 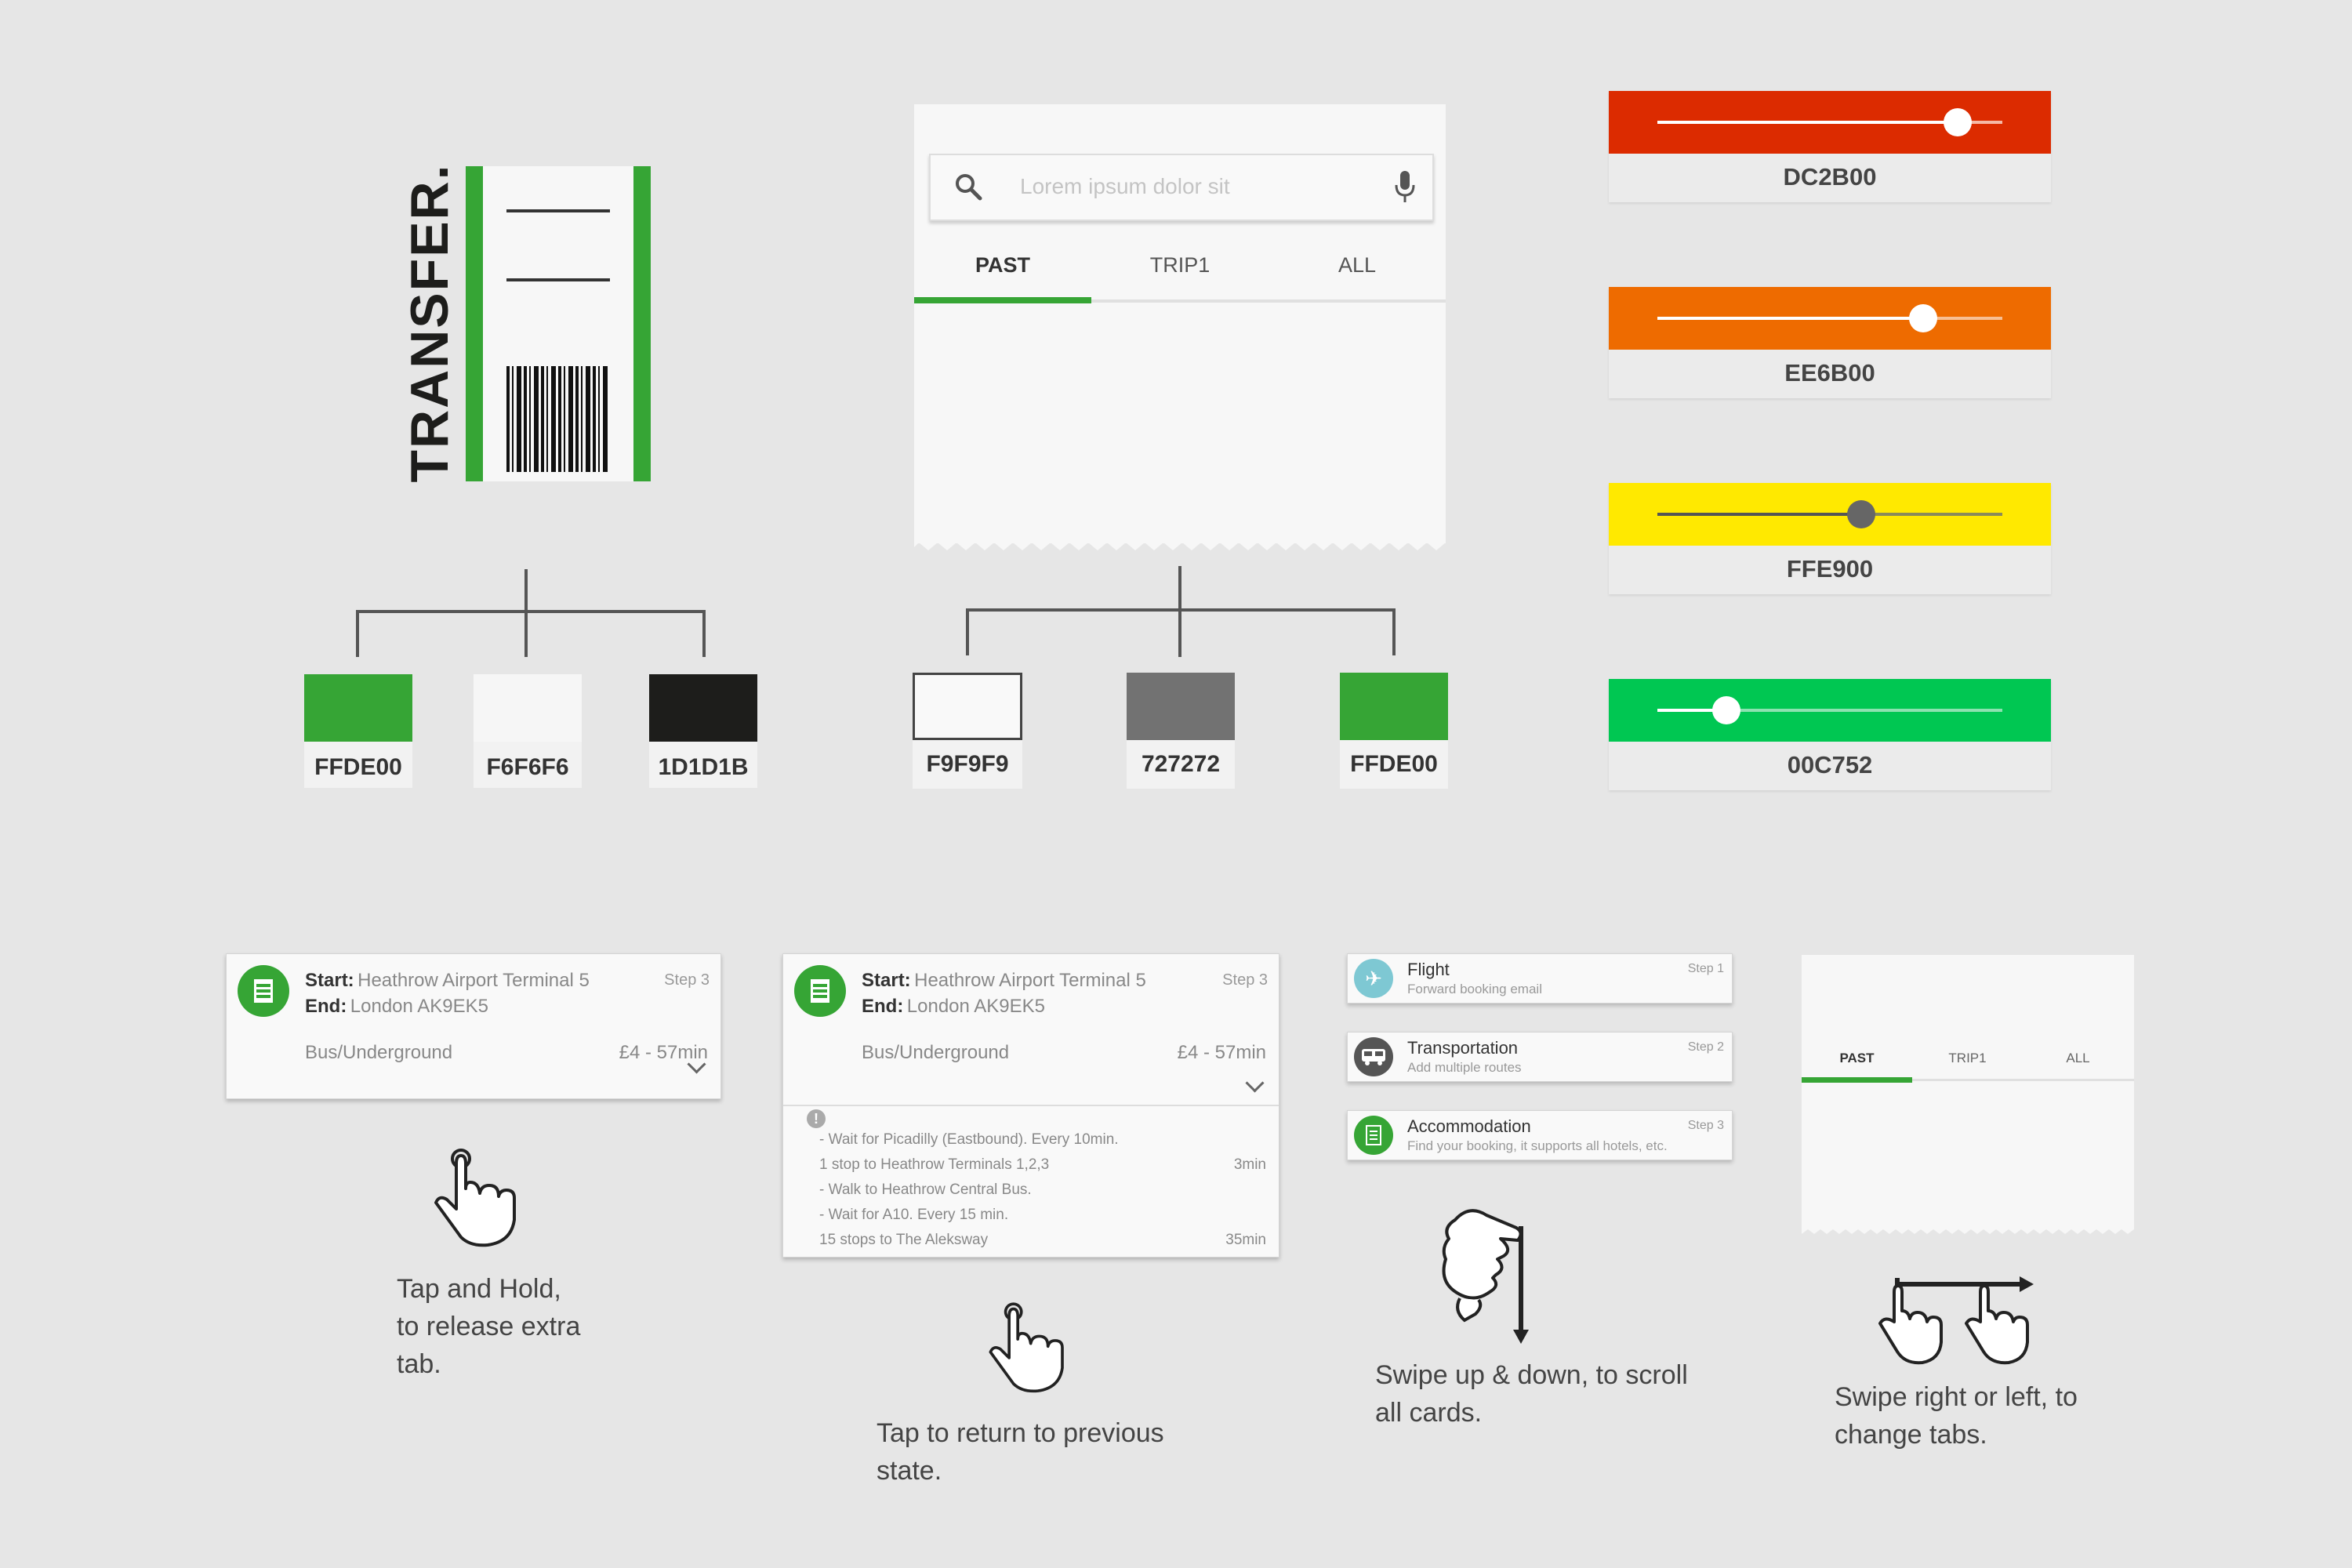 What do you see at coordinates (935, 1164) in the screenshot?
I see `route-detail: 1 stop to Heathrow Terminals 1,2,3` at bounding box center [935, 1164].